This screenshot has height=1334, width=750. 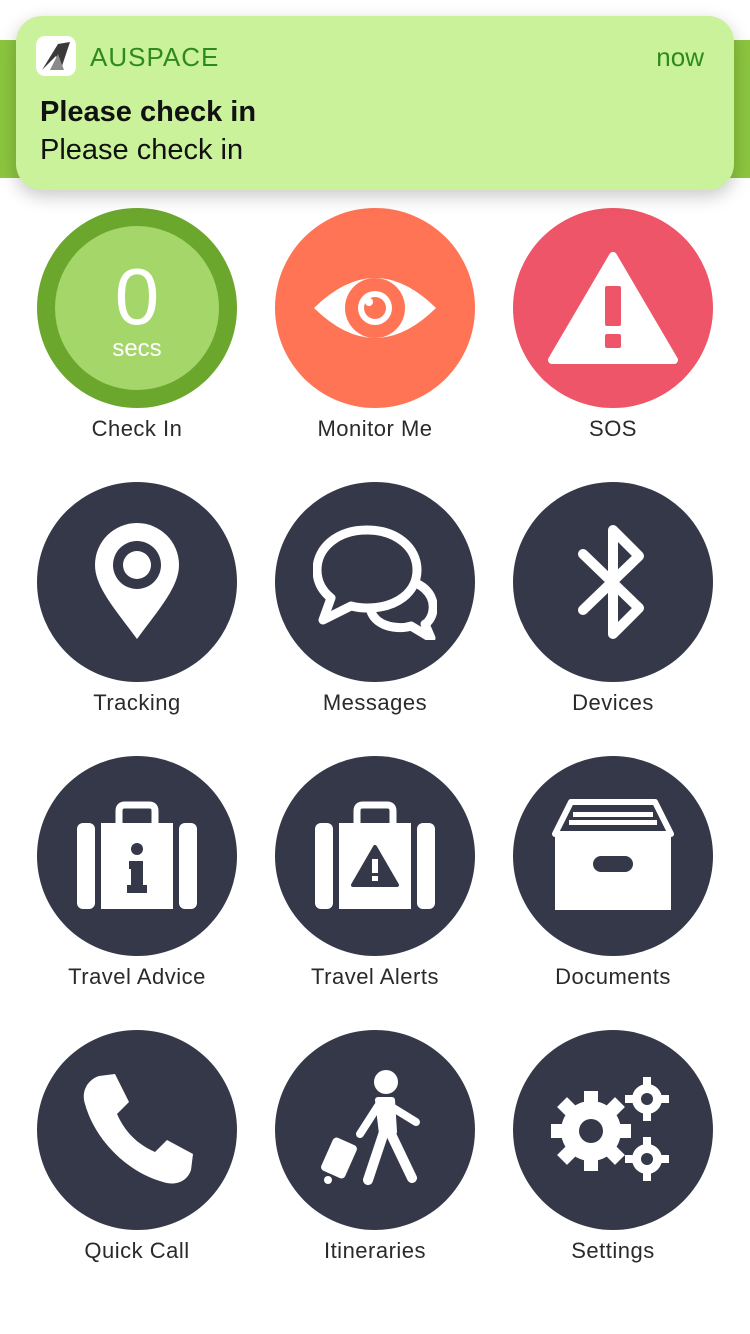 I want to click on phone-icon, so click(x=138, y=1129).